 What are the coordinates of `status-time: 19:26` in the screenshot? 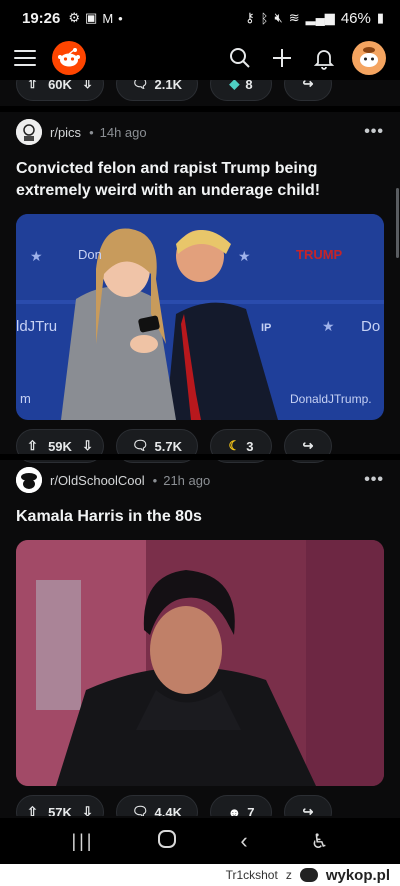 It's located at (41, 18).